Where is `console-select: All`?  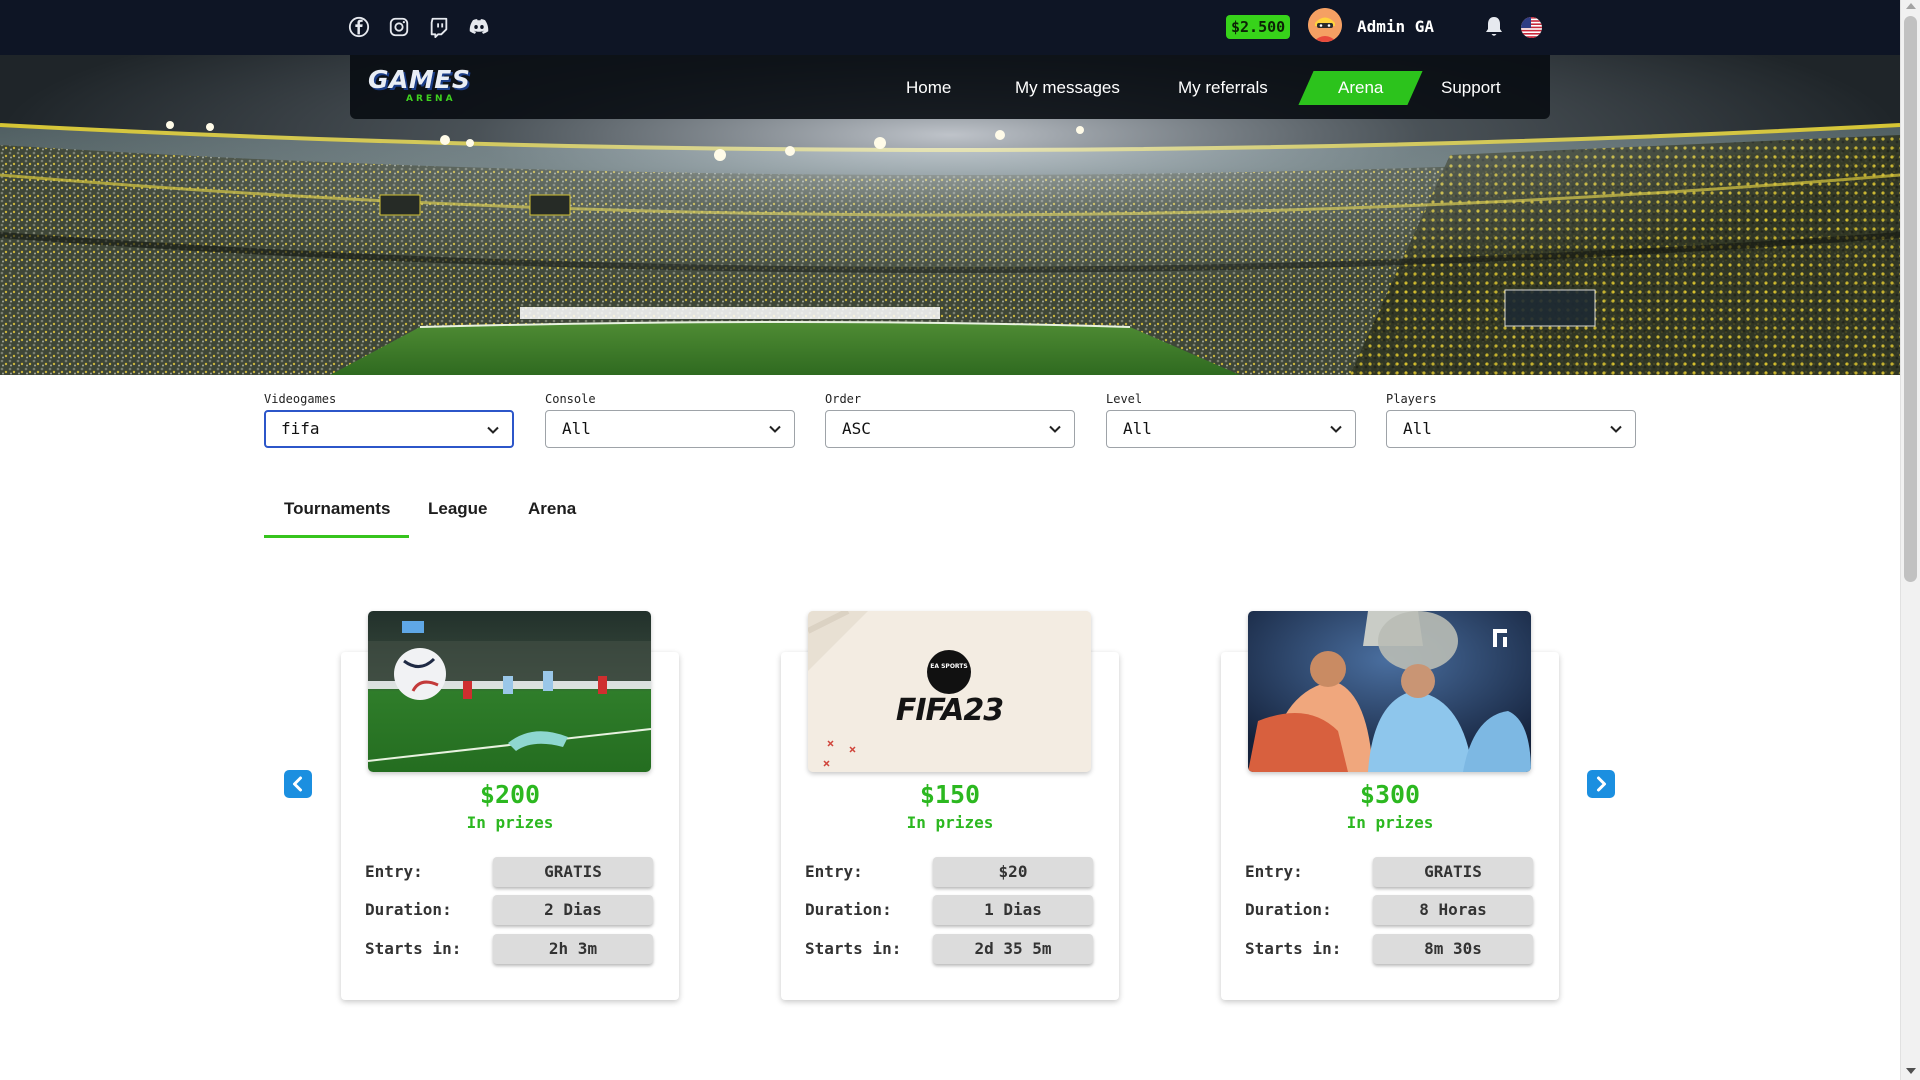 console-select: All is located at coordinates (670, 429).